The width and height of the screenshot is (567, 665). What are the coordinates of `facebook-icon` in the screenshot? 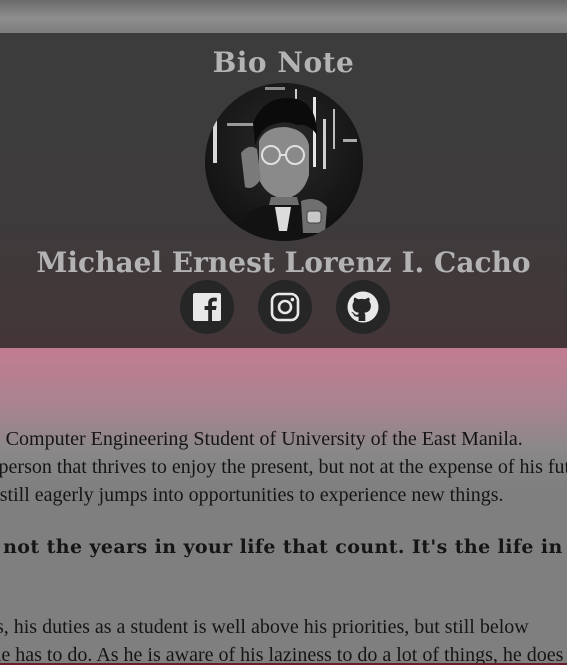 It's located at (207, 307).